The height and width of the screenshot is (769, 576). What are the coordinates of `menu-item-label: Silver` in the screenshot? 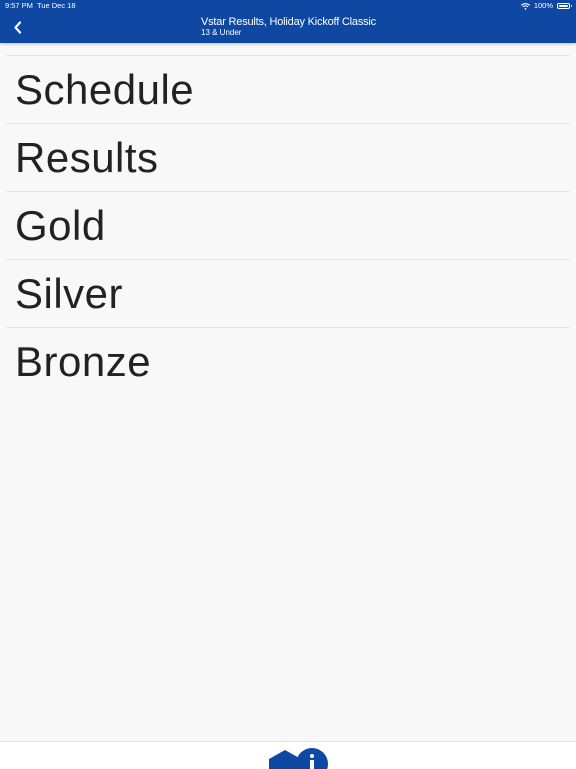 It's located at (69, 293).